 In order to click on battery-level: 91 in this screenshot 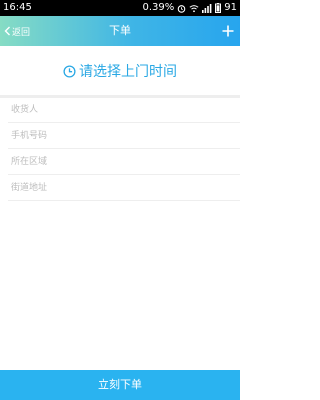, I will do `click(230, 7)`.